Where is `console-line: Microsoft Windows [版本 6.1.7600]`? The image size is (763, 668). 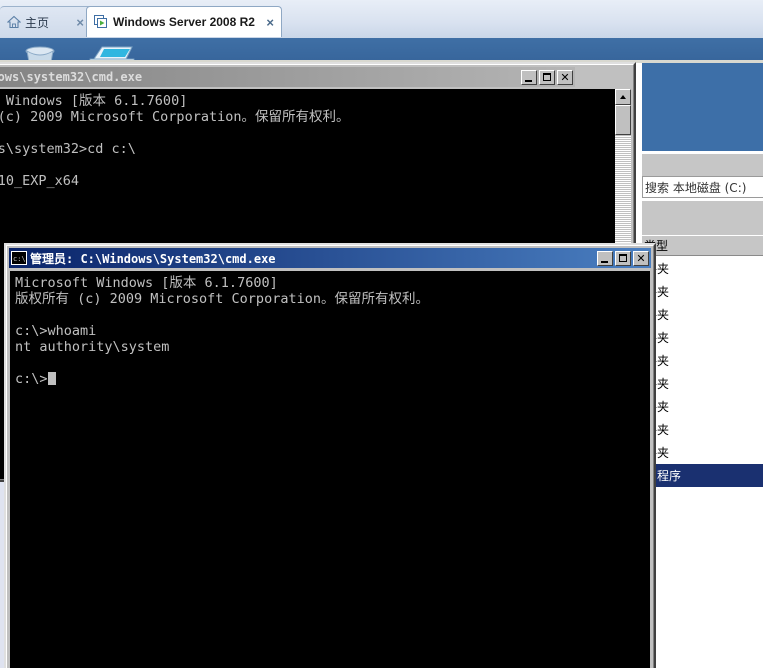 console-line: Microsoft Windows [版本 6.1.7600] is located at coordinates (146, 283).